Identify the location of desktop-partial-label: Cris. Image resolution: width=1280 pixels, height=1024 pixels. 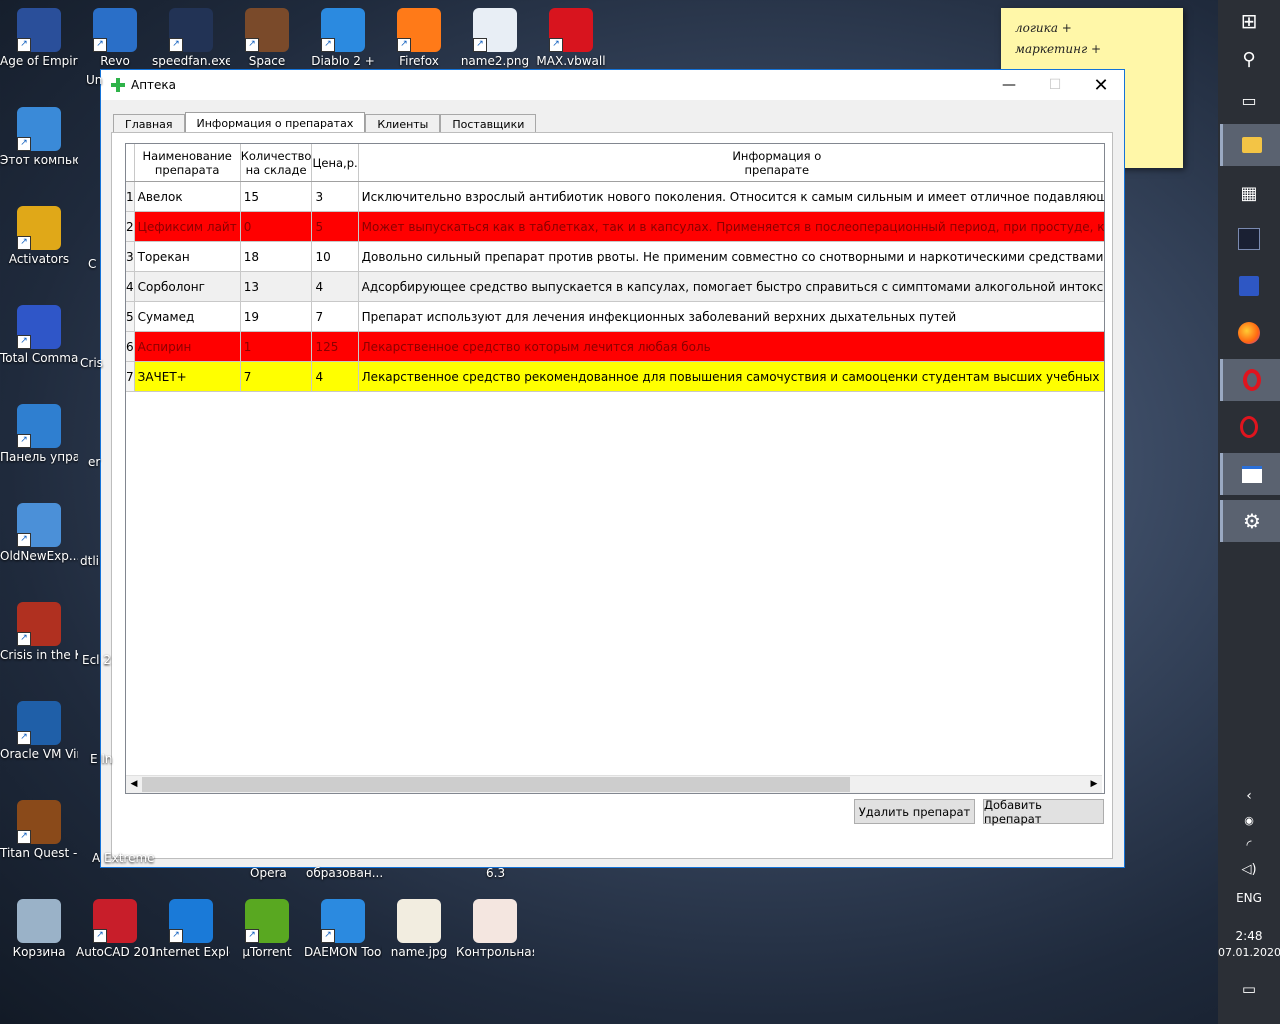
(91, 363).